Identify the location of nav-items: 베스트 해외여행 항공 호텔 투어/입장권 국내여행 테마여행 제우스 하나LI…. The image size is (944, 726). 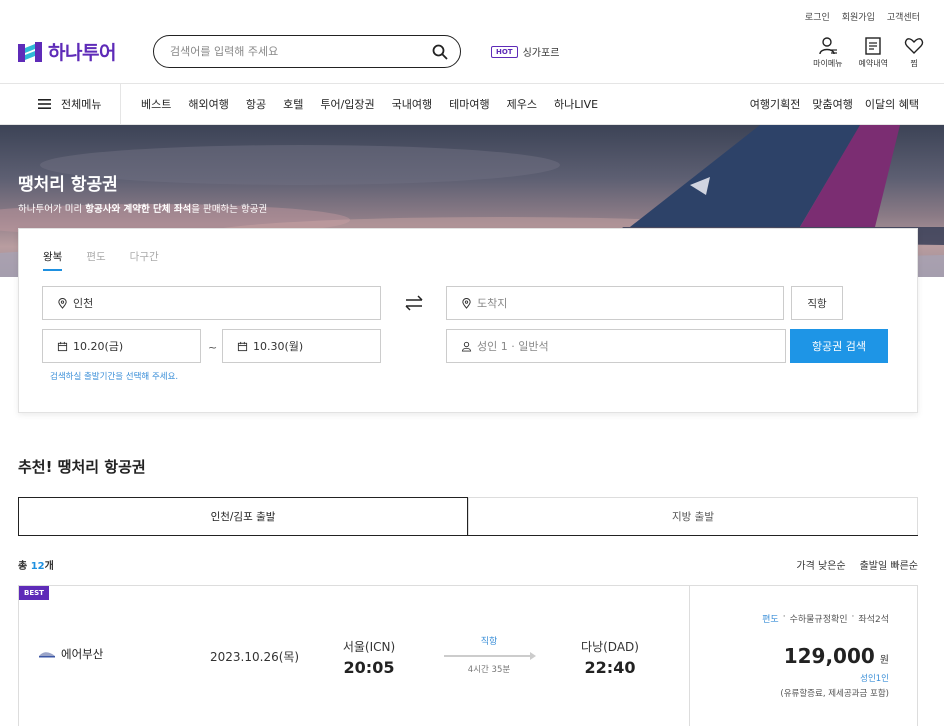
(378, 104).